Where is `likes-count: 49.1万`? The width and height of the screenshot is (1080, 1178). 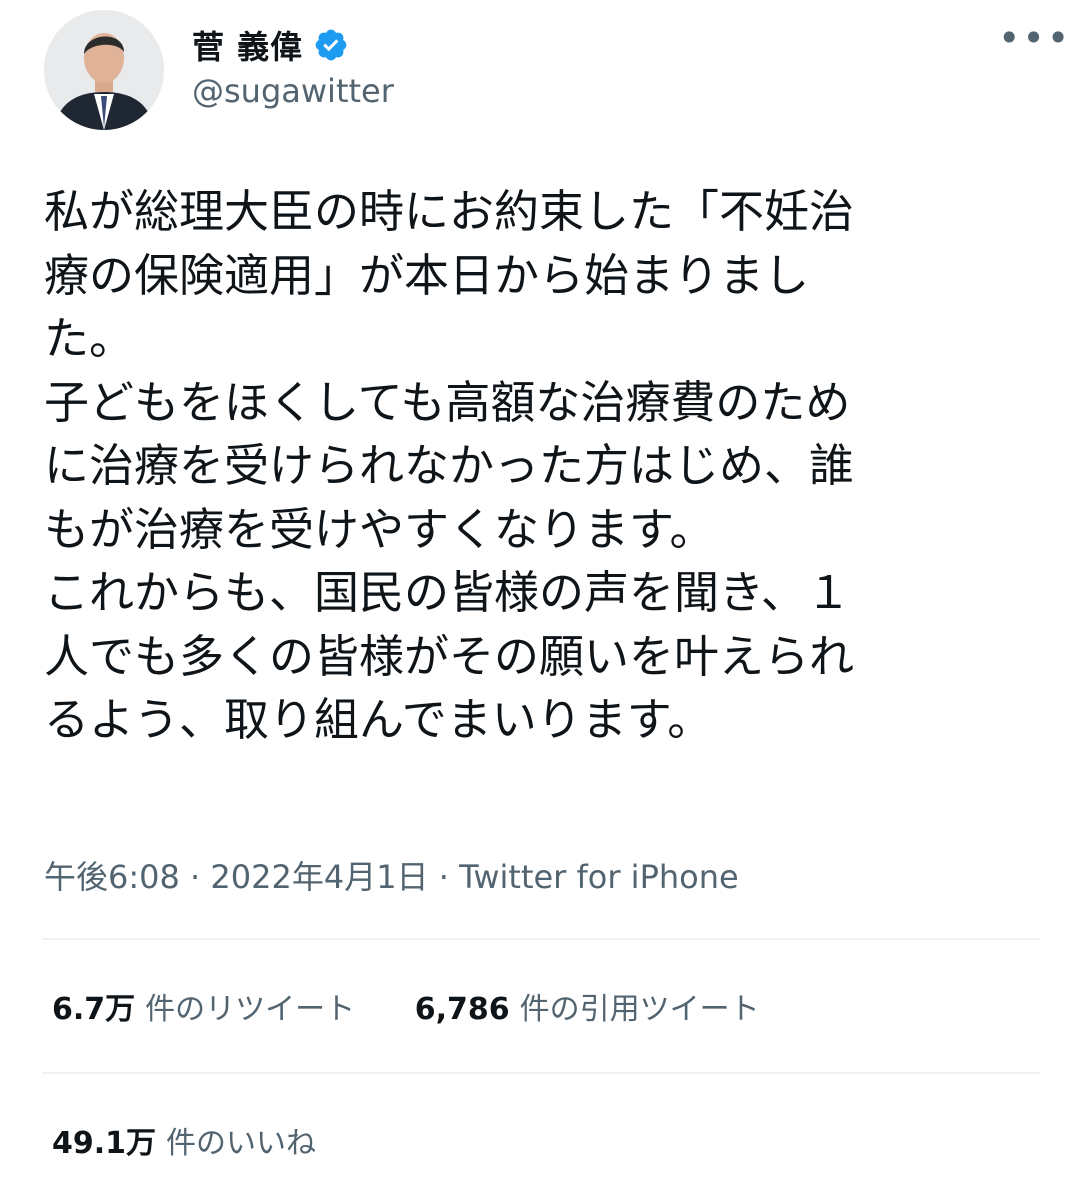
likes-count: 49.1万 is located at coordinates (104, 1143).